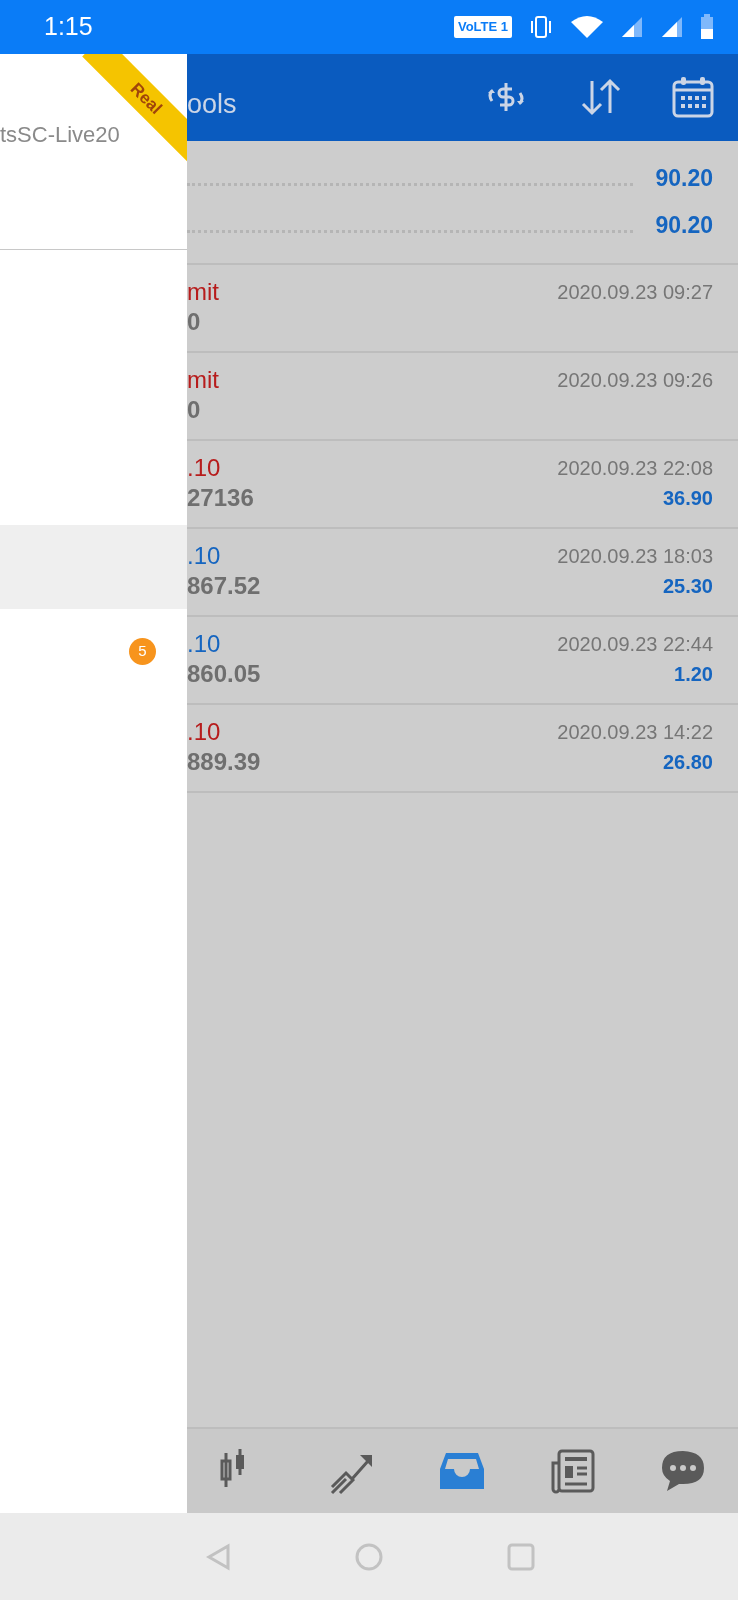  Describe the element at coordinates (142, 651) in the screenshot. I see `count-badge: 5` at that location.